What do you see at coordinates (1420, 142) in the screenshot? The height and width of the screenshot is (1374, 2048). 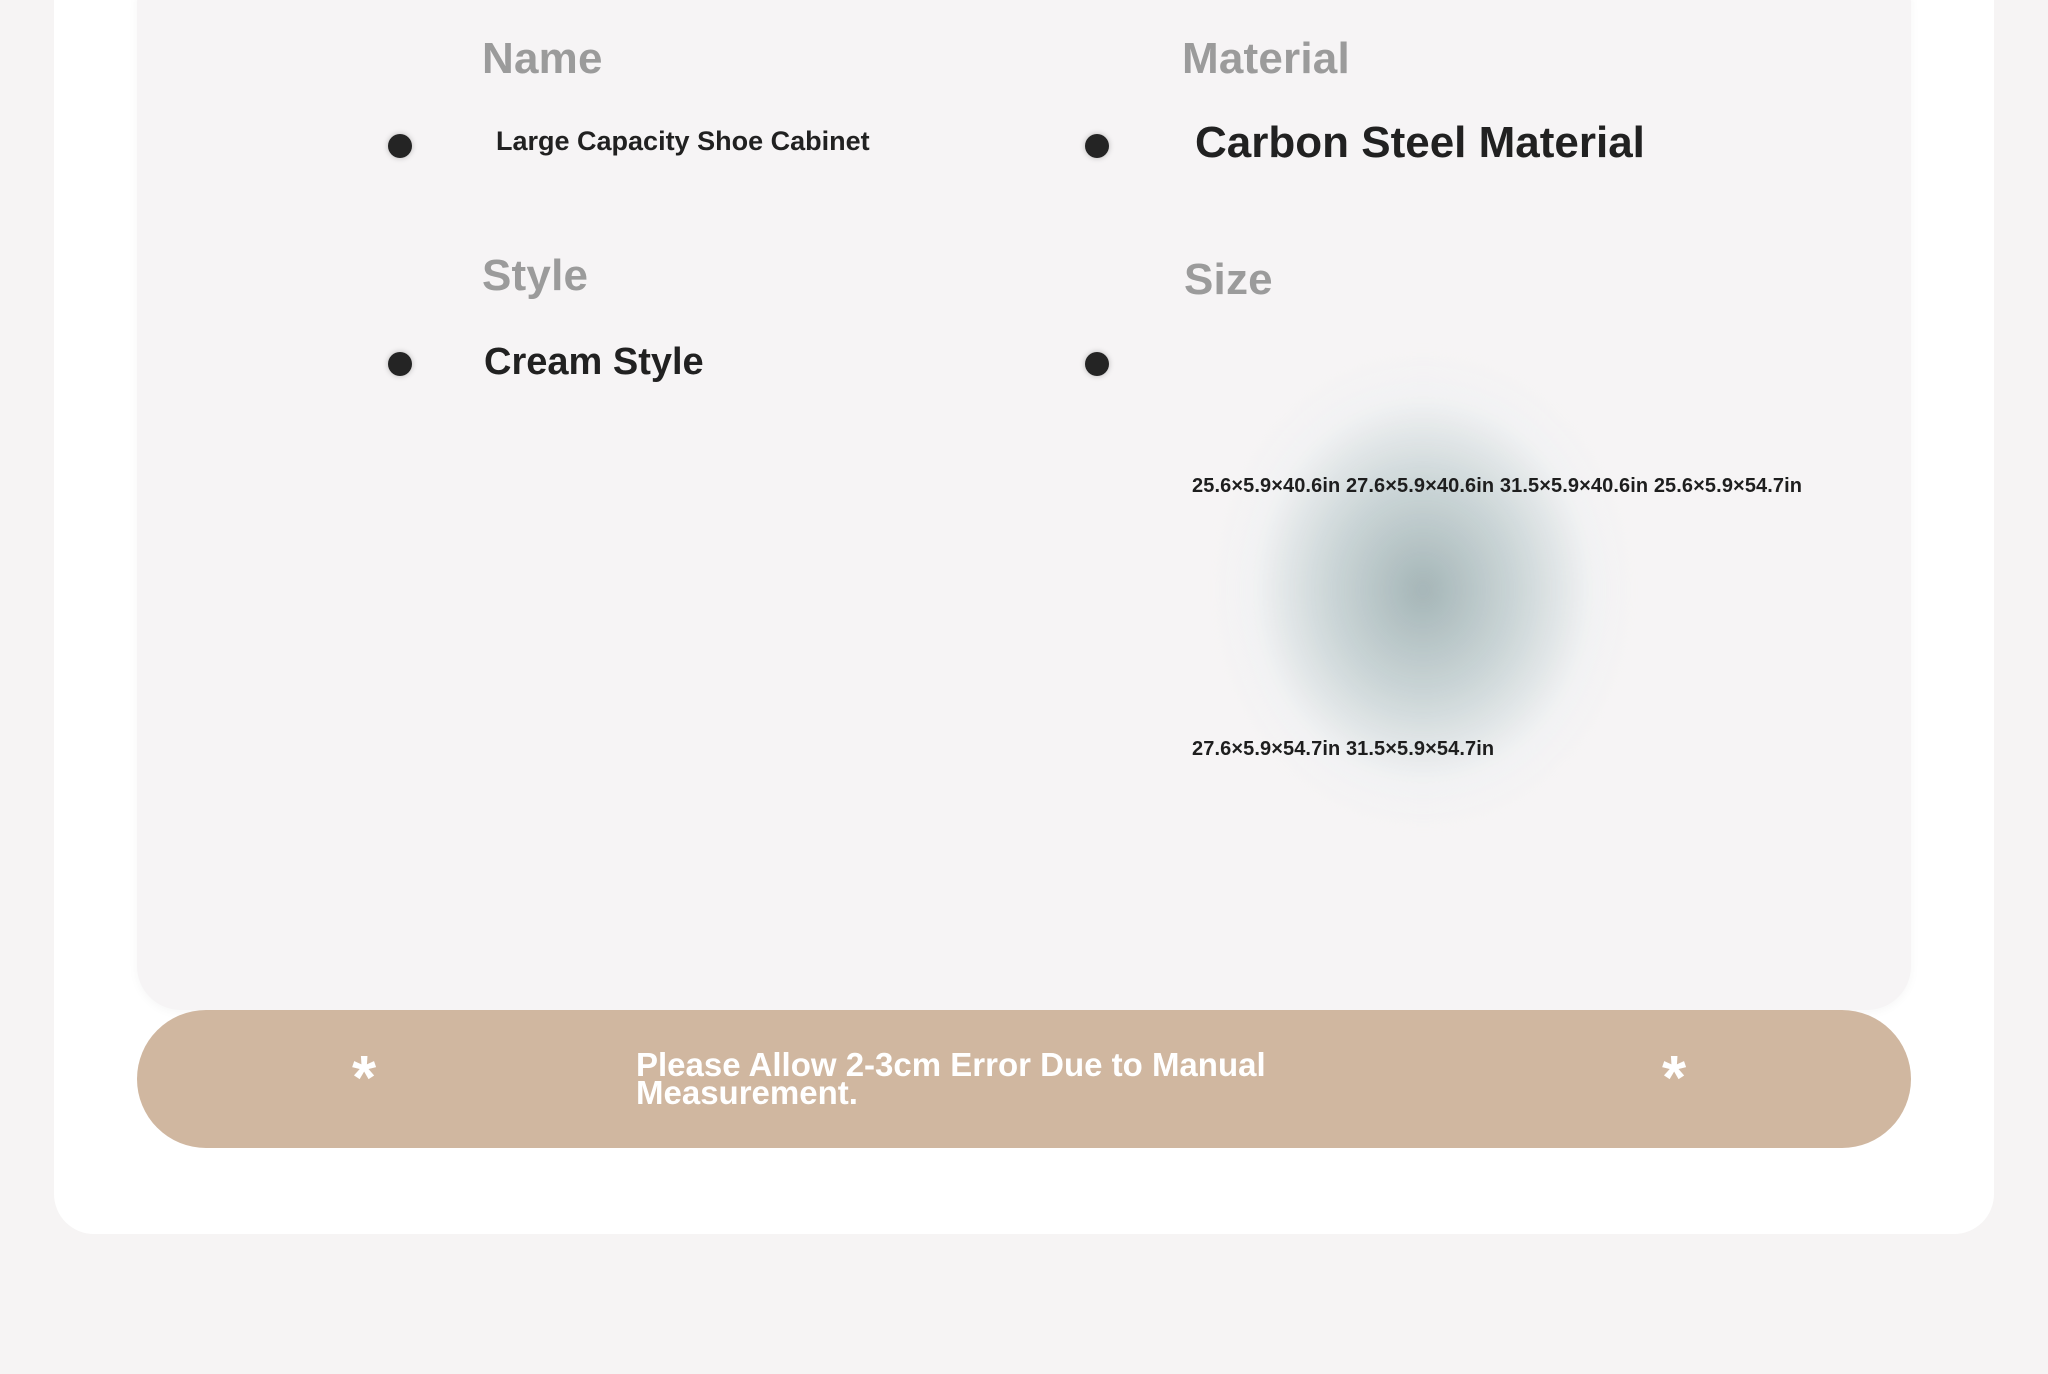 I see `material-value: Carbon Steel Material` at bounding box center [1420, 142].